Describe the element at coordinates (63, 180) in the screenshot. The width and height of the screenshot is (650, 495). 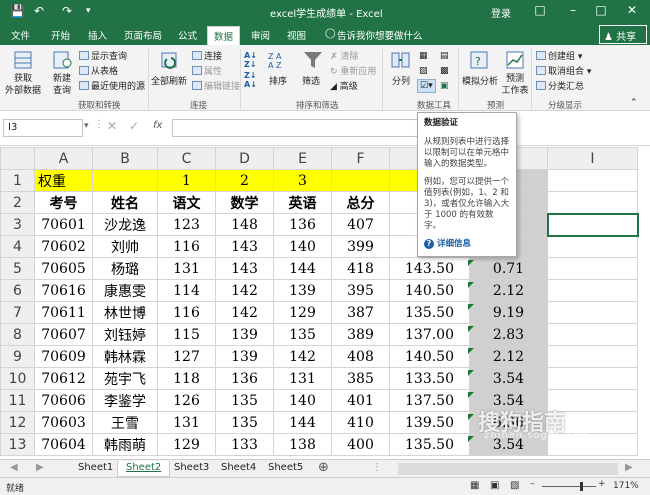
I see `cell: 权重` at that location.